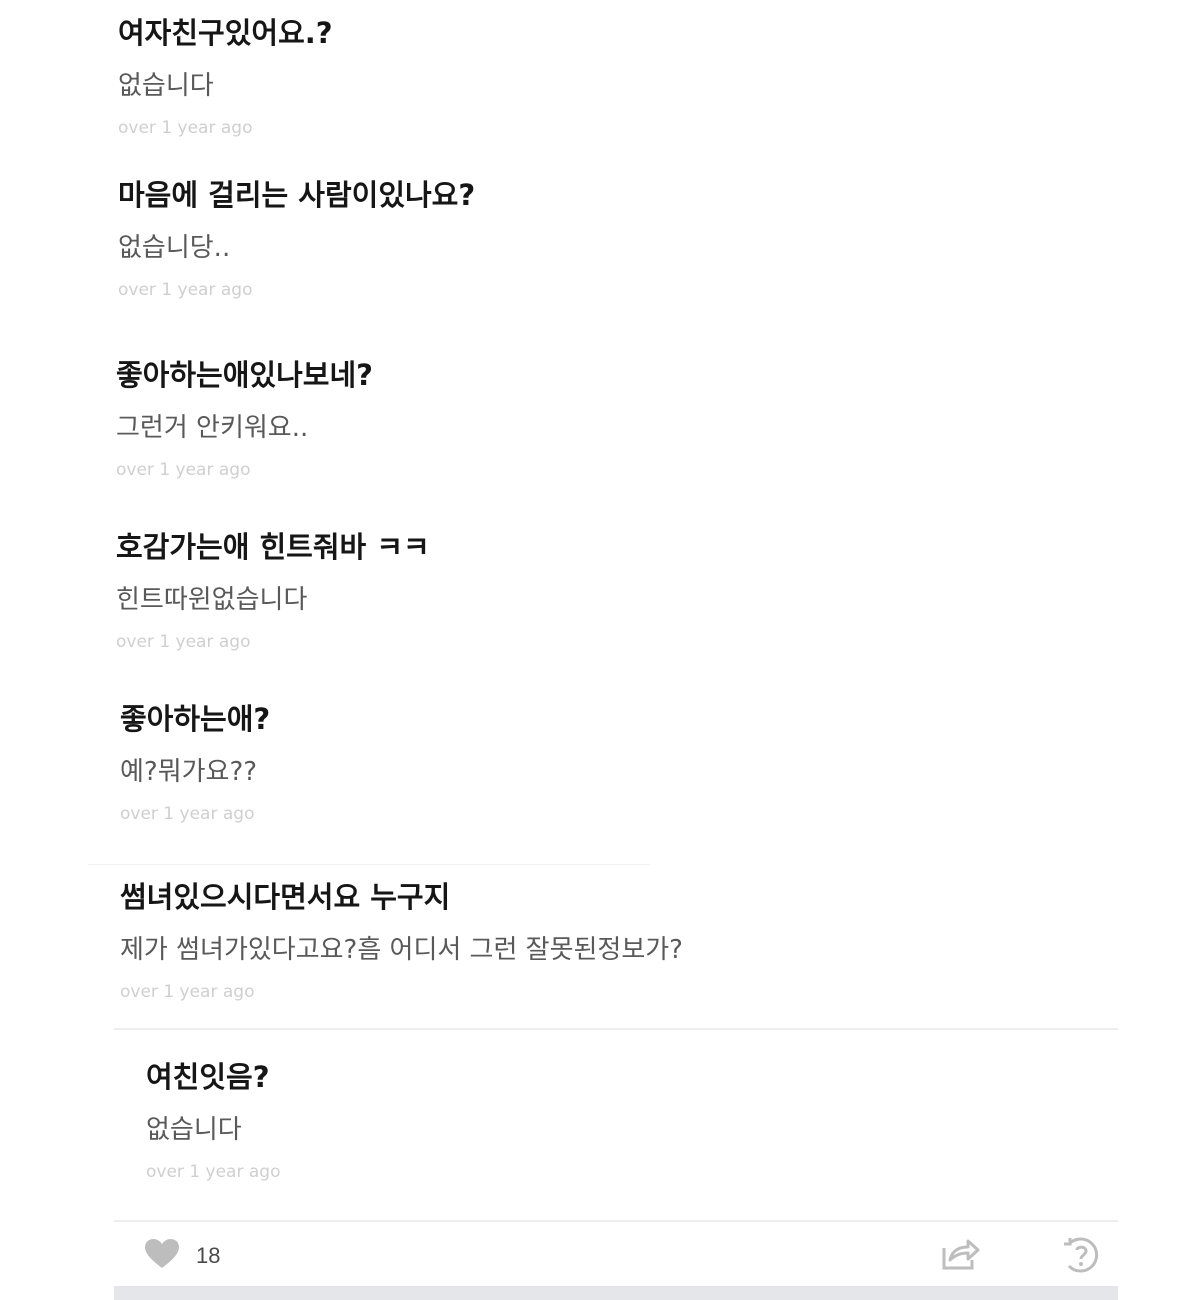  I want to click on answer-text: 제가 썸녀가있다고요?흠 어디서 그런 잘못된정보가?, so click(401, 949).